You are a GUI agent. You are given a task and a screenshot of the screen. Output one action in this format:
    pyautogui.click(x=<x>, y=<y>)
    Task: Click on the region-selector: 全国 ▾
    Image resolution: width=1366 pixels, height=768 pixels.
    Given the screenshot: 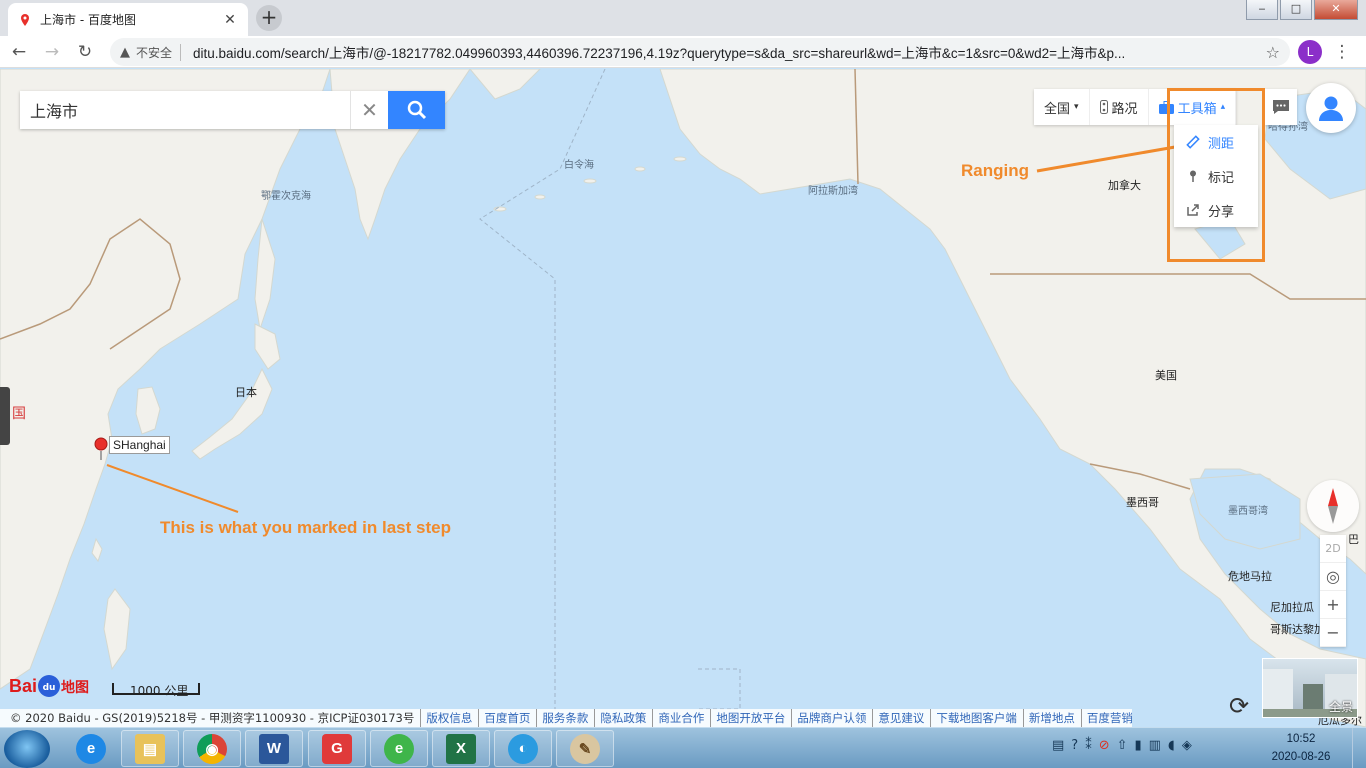 What is the action you would take?
    pyautogui.click(x=1062, y=107)
    